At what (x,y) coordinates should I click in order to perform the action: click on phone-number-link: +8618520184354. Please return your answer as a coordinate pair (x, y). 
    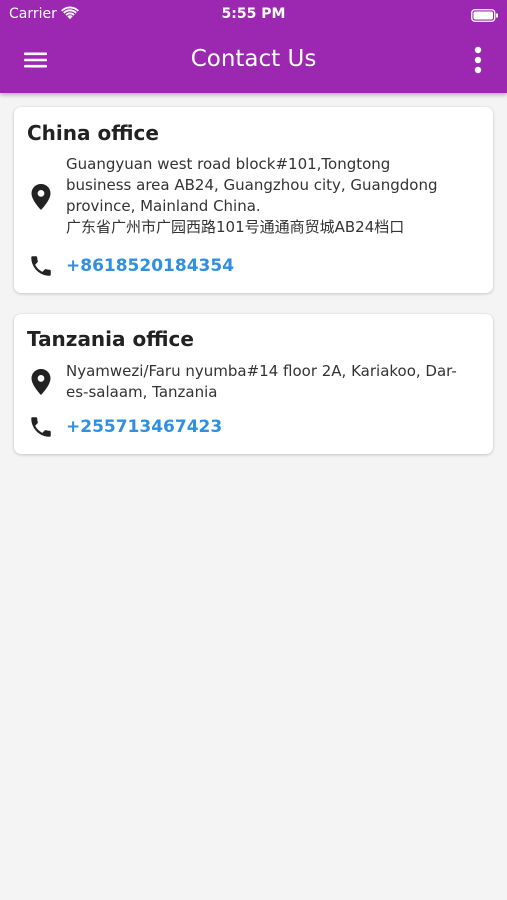
    Looking at the image, I should click on (150, 266).